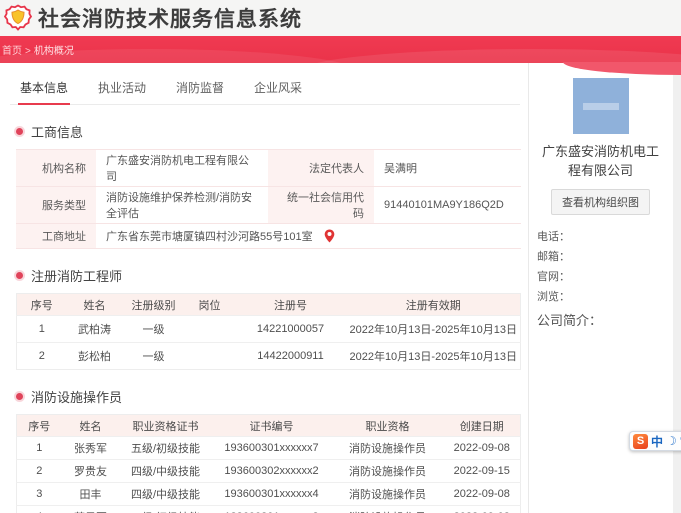 The image size is (681, 513). Describe the element at coordinates (18, 17) in the screenshot. I see `app-logo-shield-icon` at that location.